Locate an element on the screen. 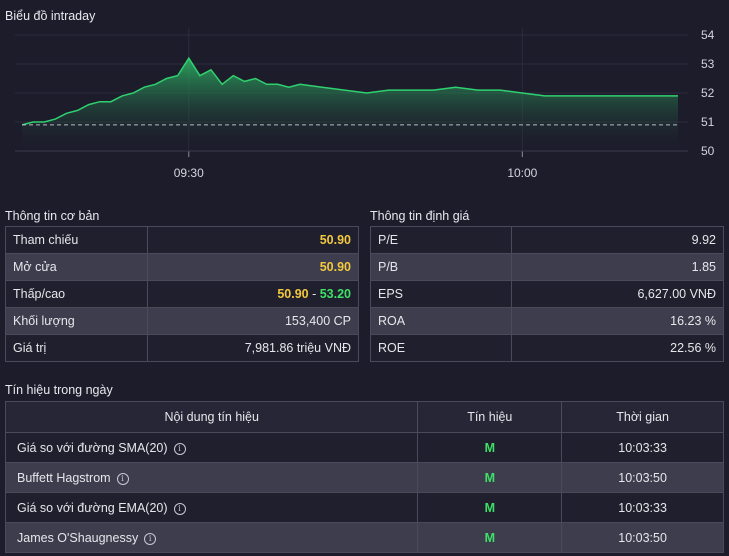  table-row: Khối lượng 153,400 CP is located at coordinates (182, 321).